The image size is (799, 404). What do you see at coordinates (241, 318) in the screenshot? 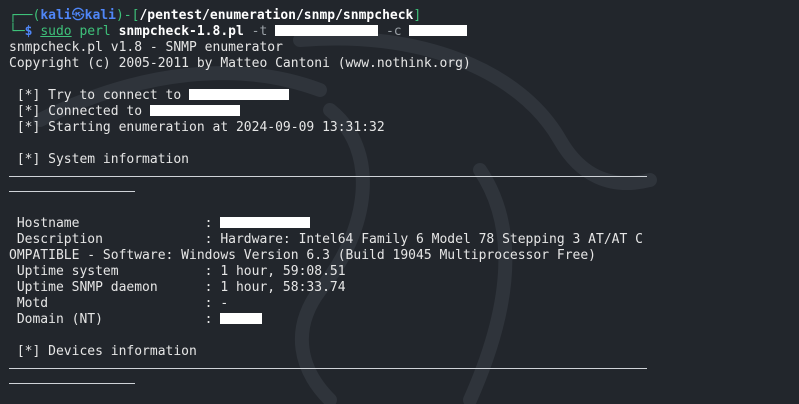
I see `redacted-domain` at bounding box center [241, 318].